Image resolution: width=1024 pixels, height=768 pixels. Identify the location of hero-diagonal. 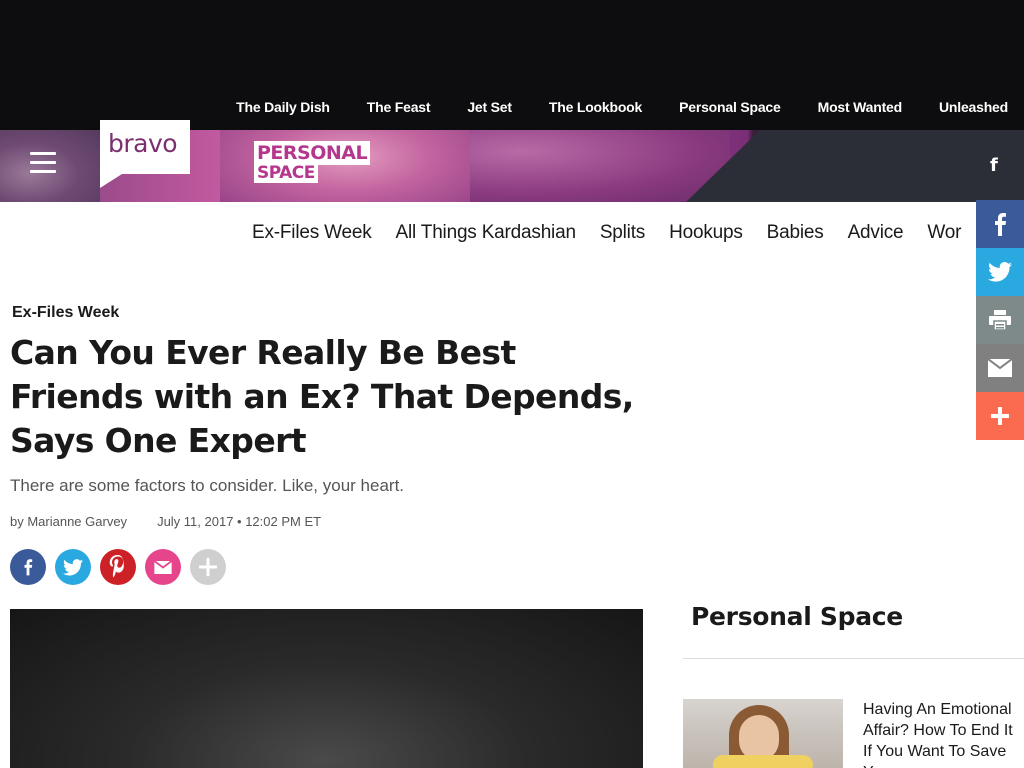
(723, 166).